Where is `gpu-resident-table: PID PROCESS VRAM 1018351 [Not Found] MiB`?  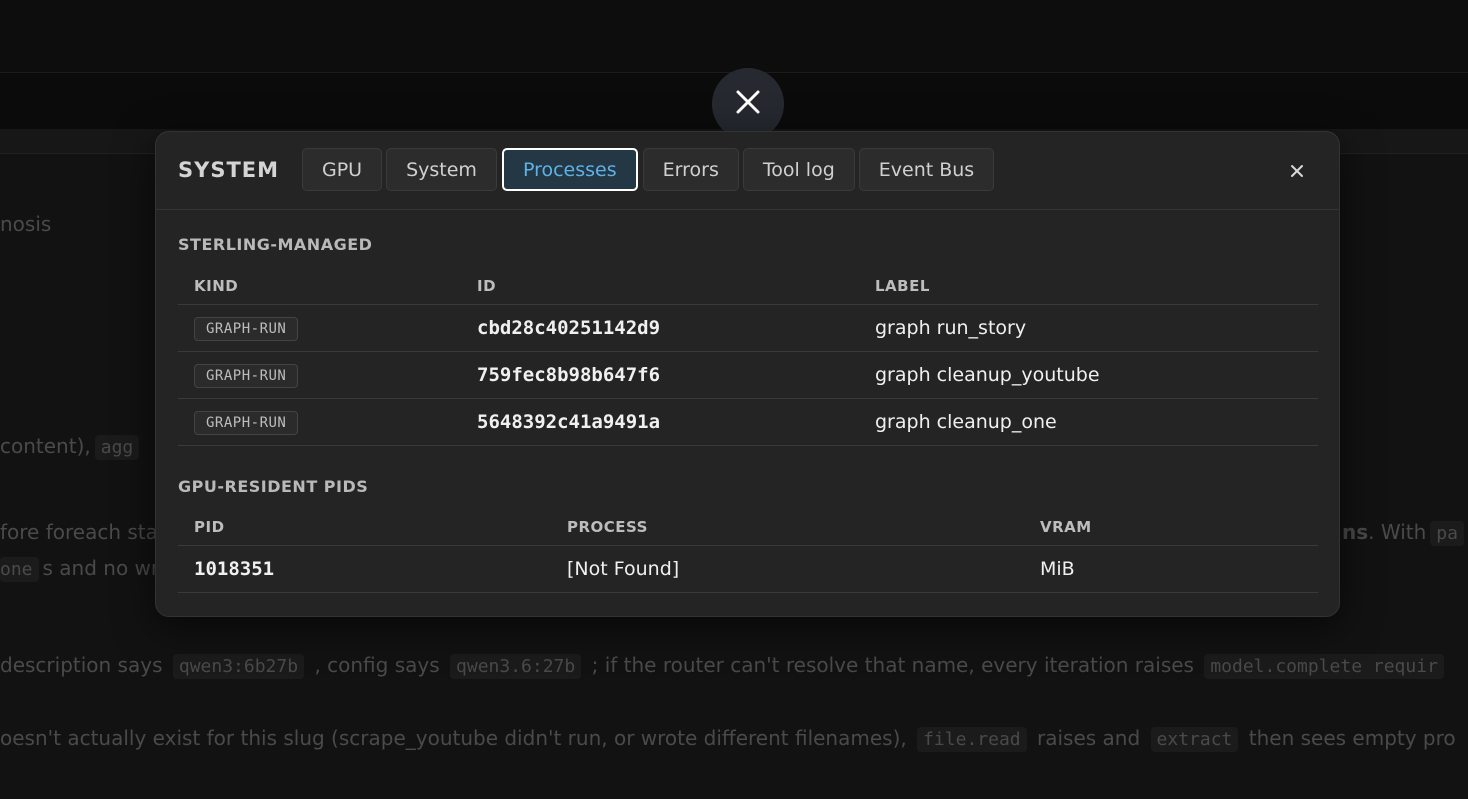 gpu-resident-table: PID PROCESS VRAM 1018351 [Not Found] MiB is located at coordinates (748, 551).